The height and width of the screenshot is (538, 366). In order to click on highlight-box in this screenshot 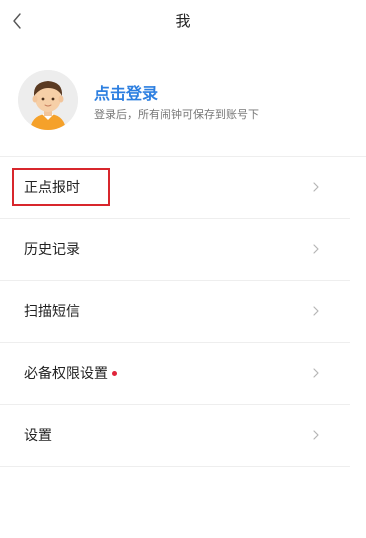, I will do `click(61, 187)`.